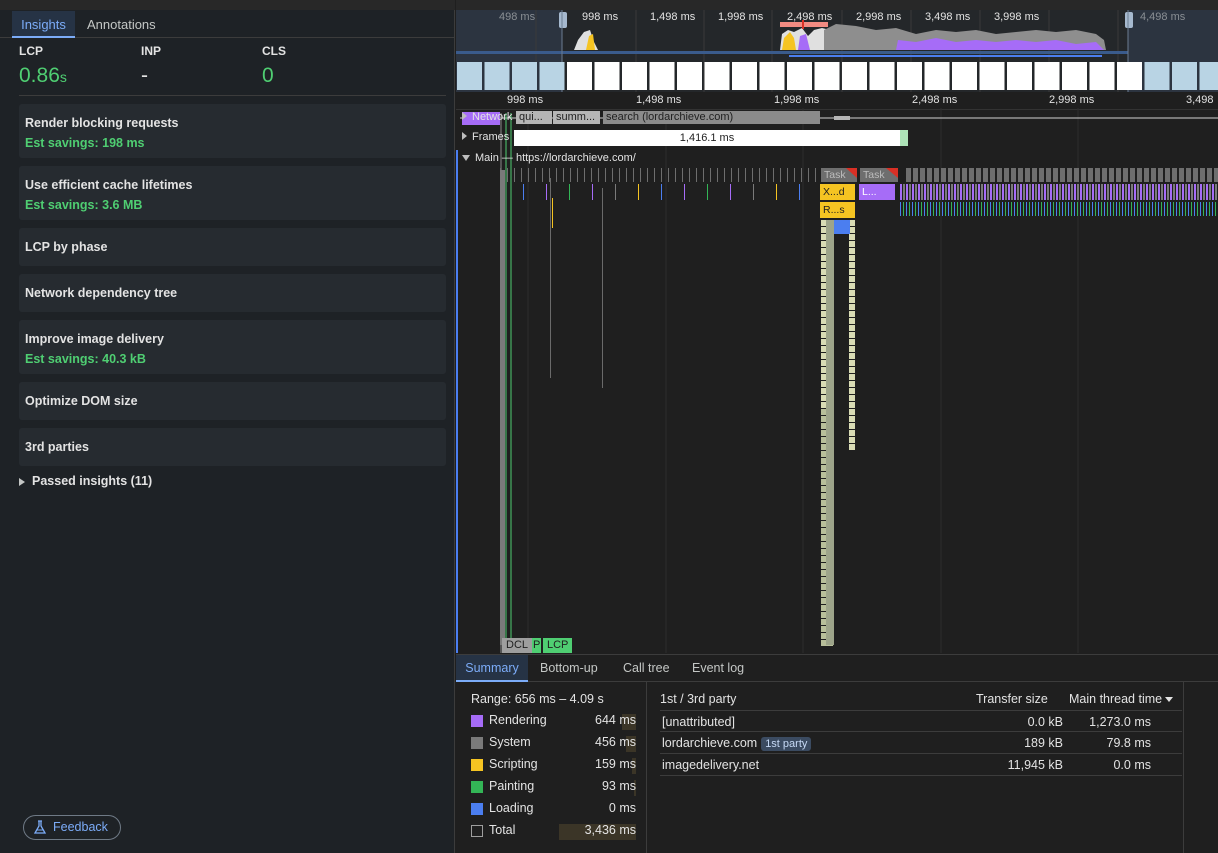 This screenshot has width=1218, height=853. Describe the element at coordinates (698, 699) in the screenshot. I see `column-header-party: 1st / 3rd party` at that location.